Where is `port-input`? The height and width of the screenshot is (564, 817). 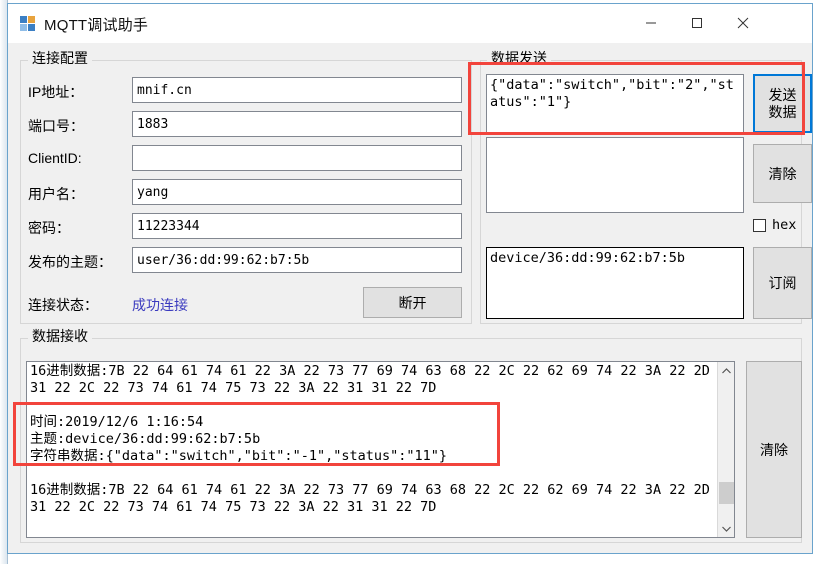
port-input is located at coordinates (297, 124).